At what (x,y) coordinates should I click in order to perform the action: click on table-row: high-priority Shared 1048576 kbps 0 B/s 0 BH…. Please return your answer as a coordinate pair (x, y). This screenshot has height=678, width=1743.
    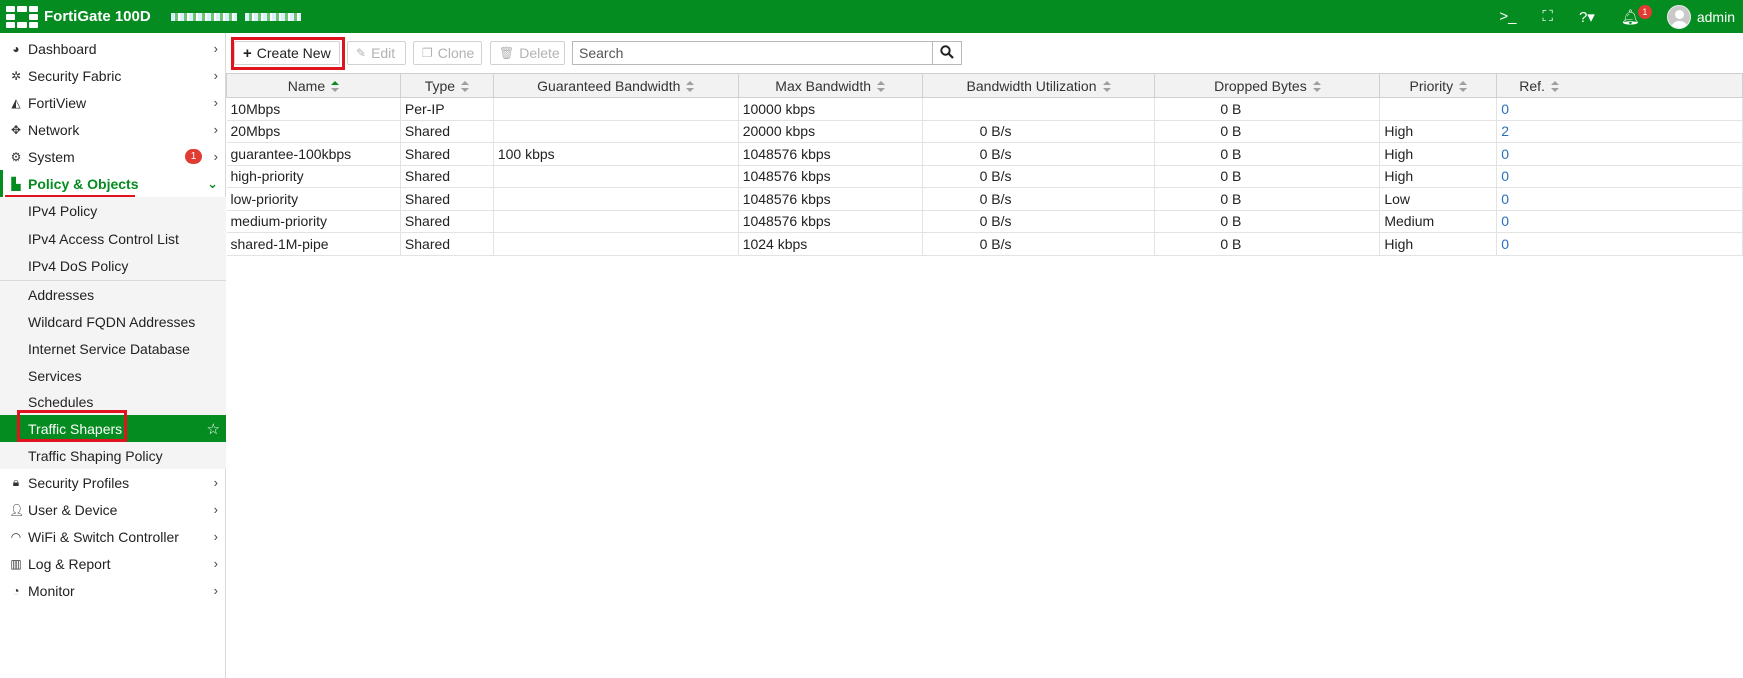
    Looking at the image, I should click on (984, 176).